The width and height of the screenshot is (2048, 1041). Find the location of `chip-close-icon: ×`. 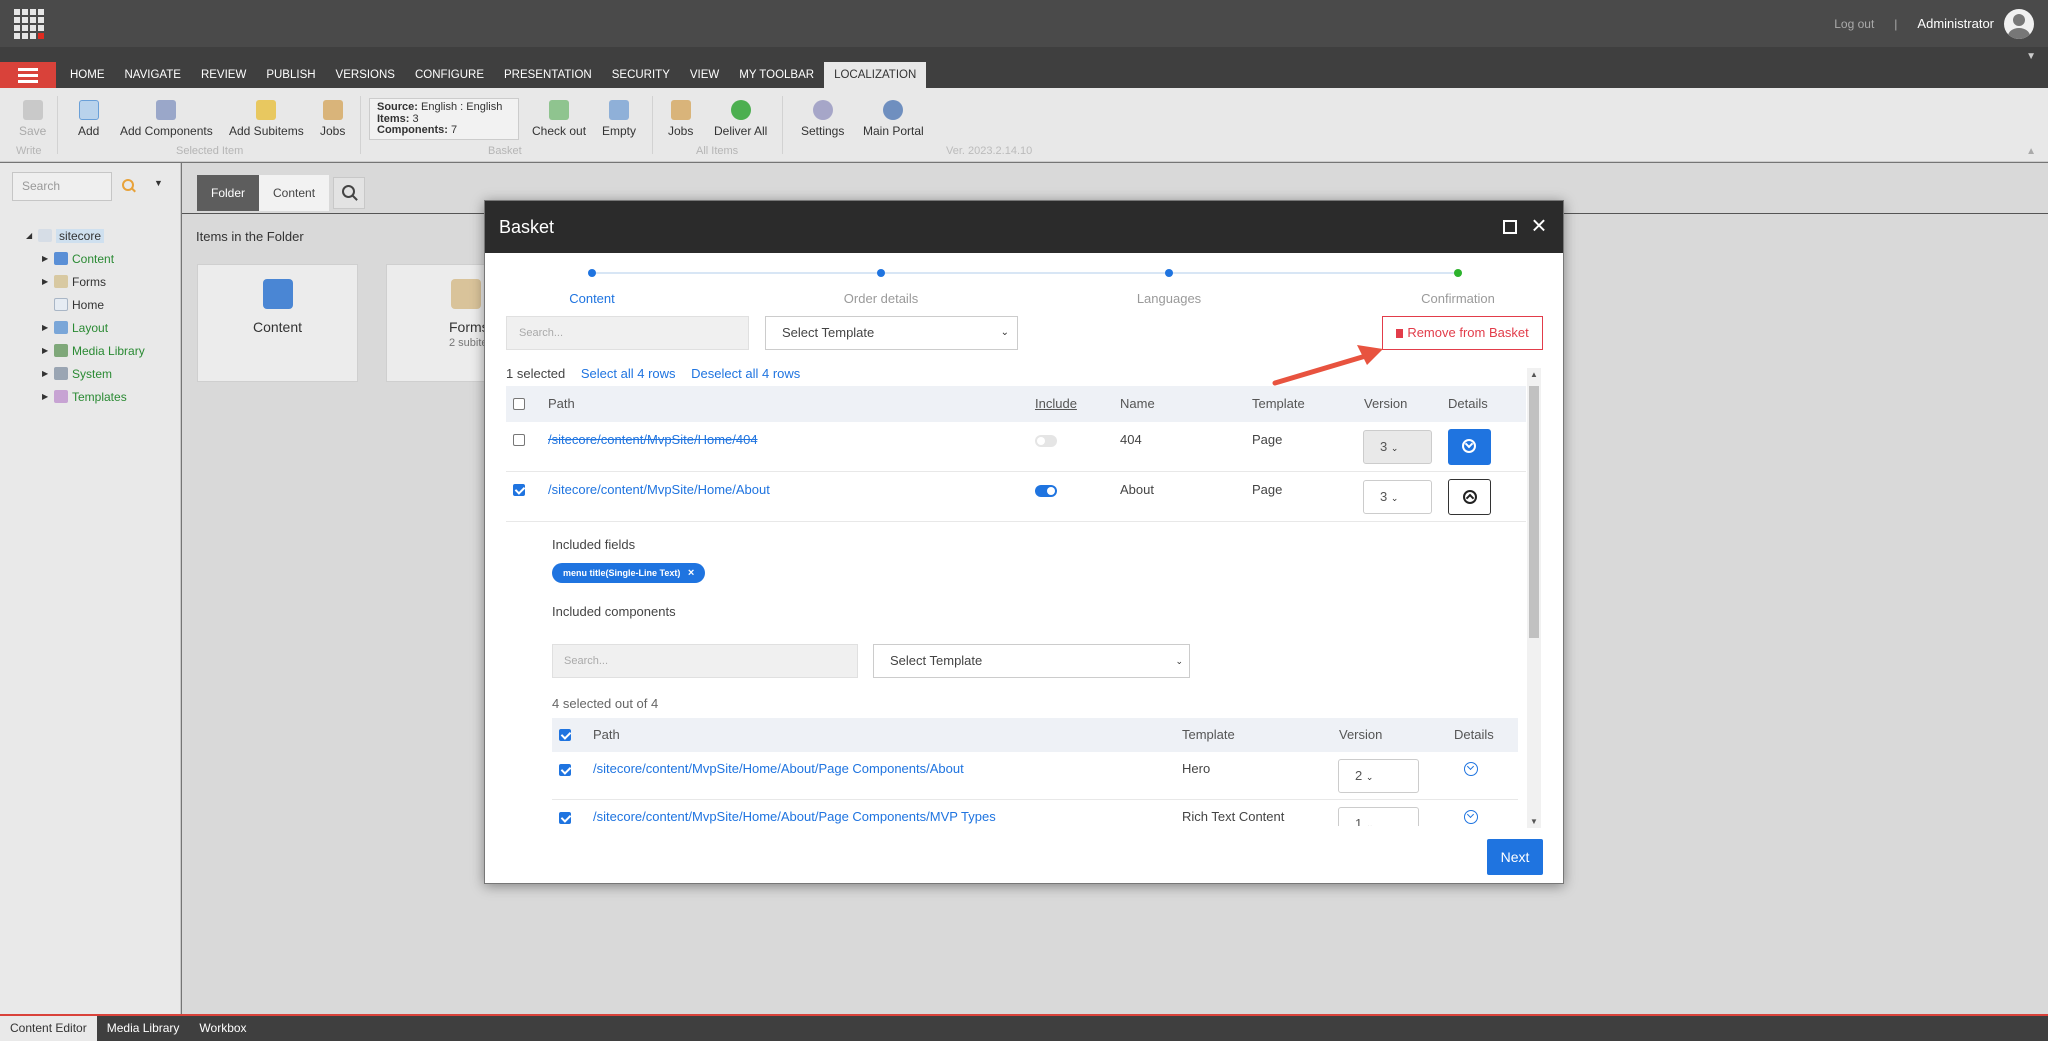

chip-close-icon: × is located at coordinates (691, 573).